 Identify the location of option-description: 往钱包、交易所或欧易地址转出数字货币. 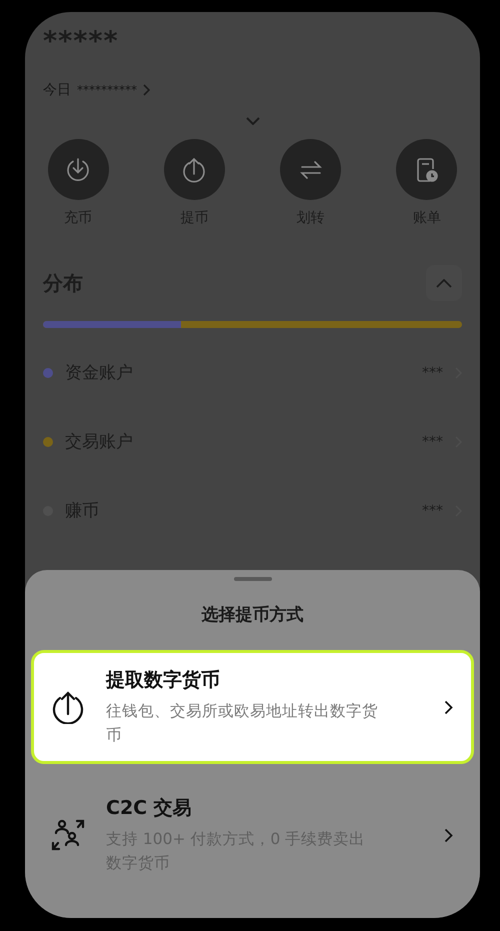
(242, 723).